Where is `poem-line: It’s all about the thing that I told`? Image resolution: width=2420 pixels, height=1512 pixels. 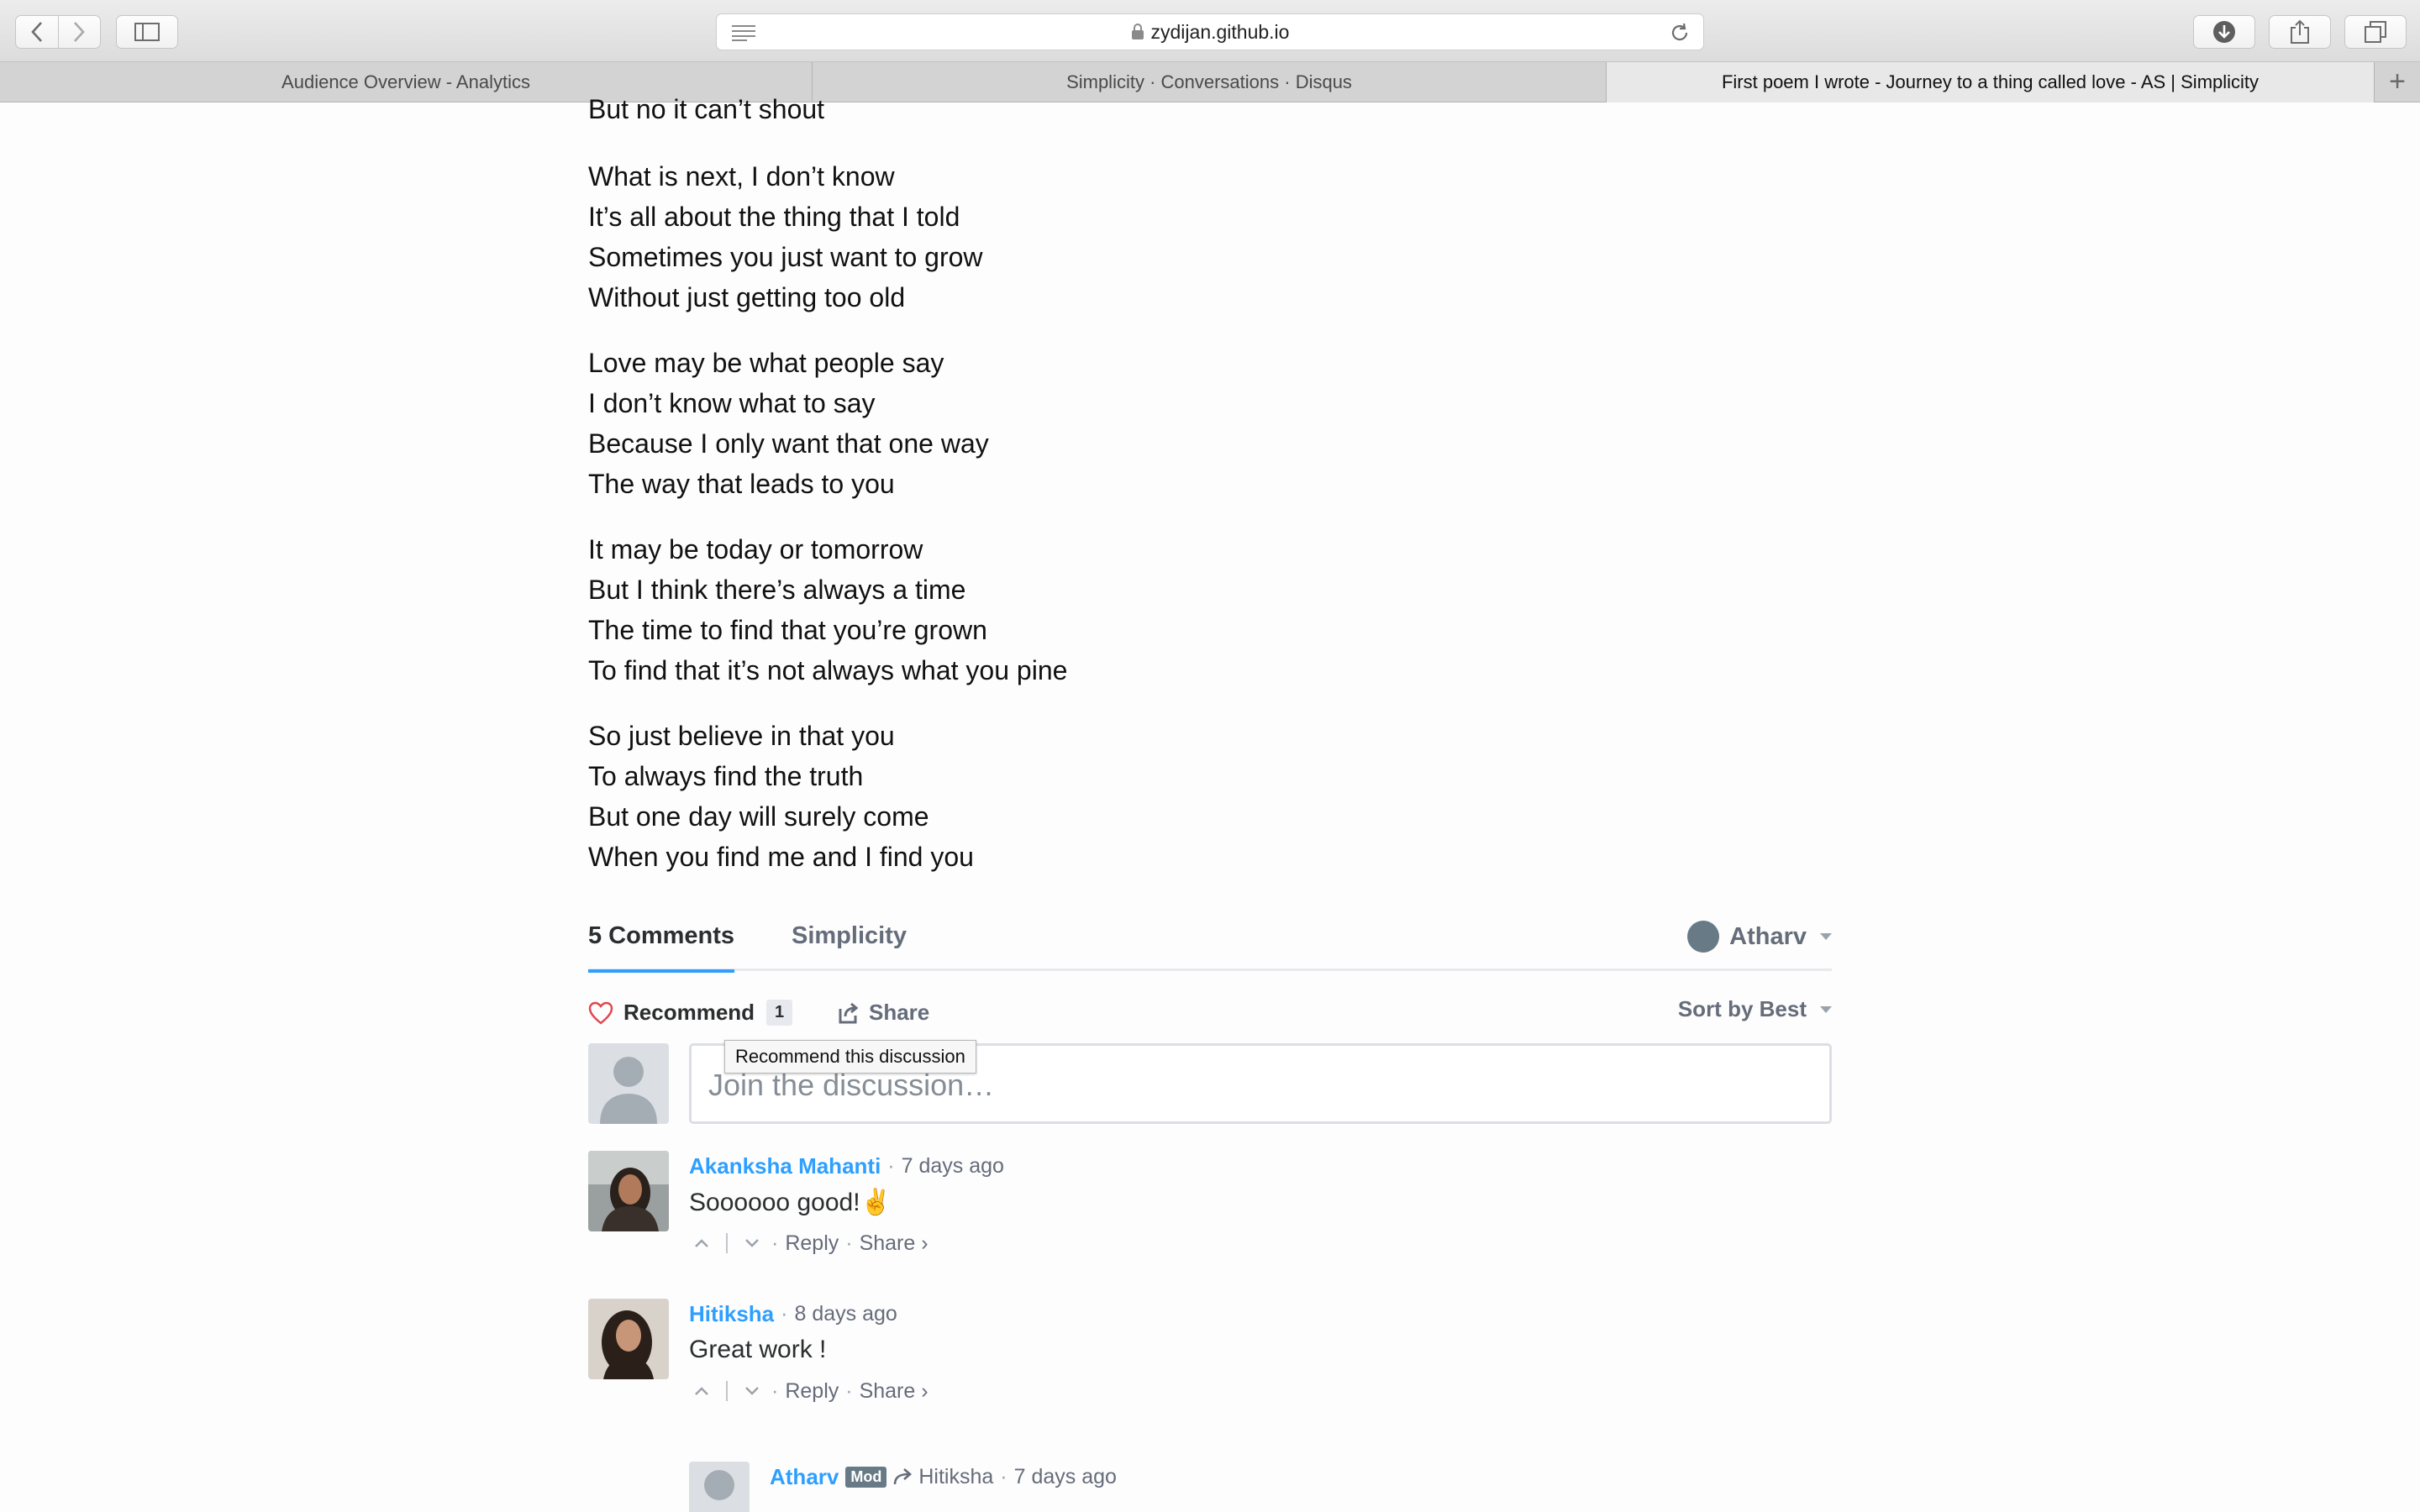 poem-line: It’s all about the thing that I told is located at coordinates (774, 217).